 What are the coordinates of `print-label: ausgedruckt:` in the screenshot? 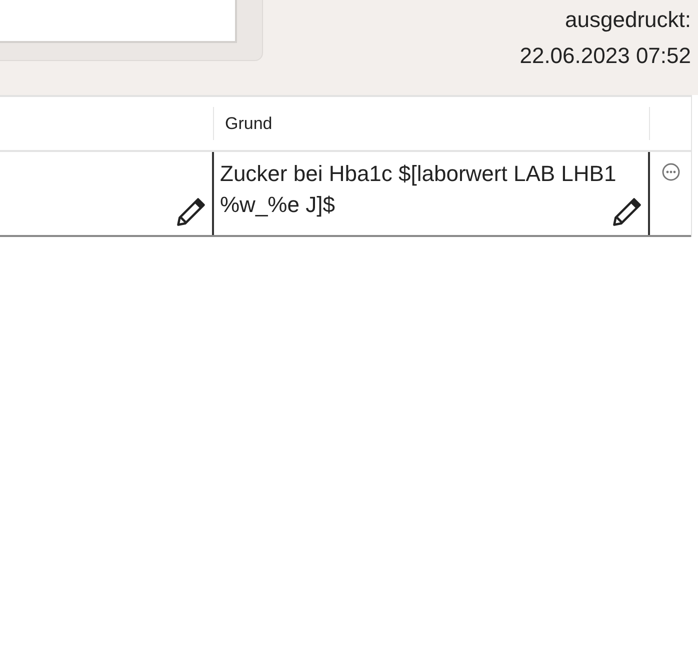 It's located at (628, 20).